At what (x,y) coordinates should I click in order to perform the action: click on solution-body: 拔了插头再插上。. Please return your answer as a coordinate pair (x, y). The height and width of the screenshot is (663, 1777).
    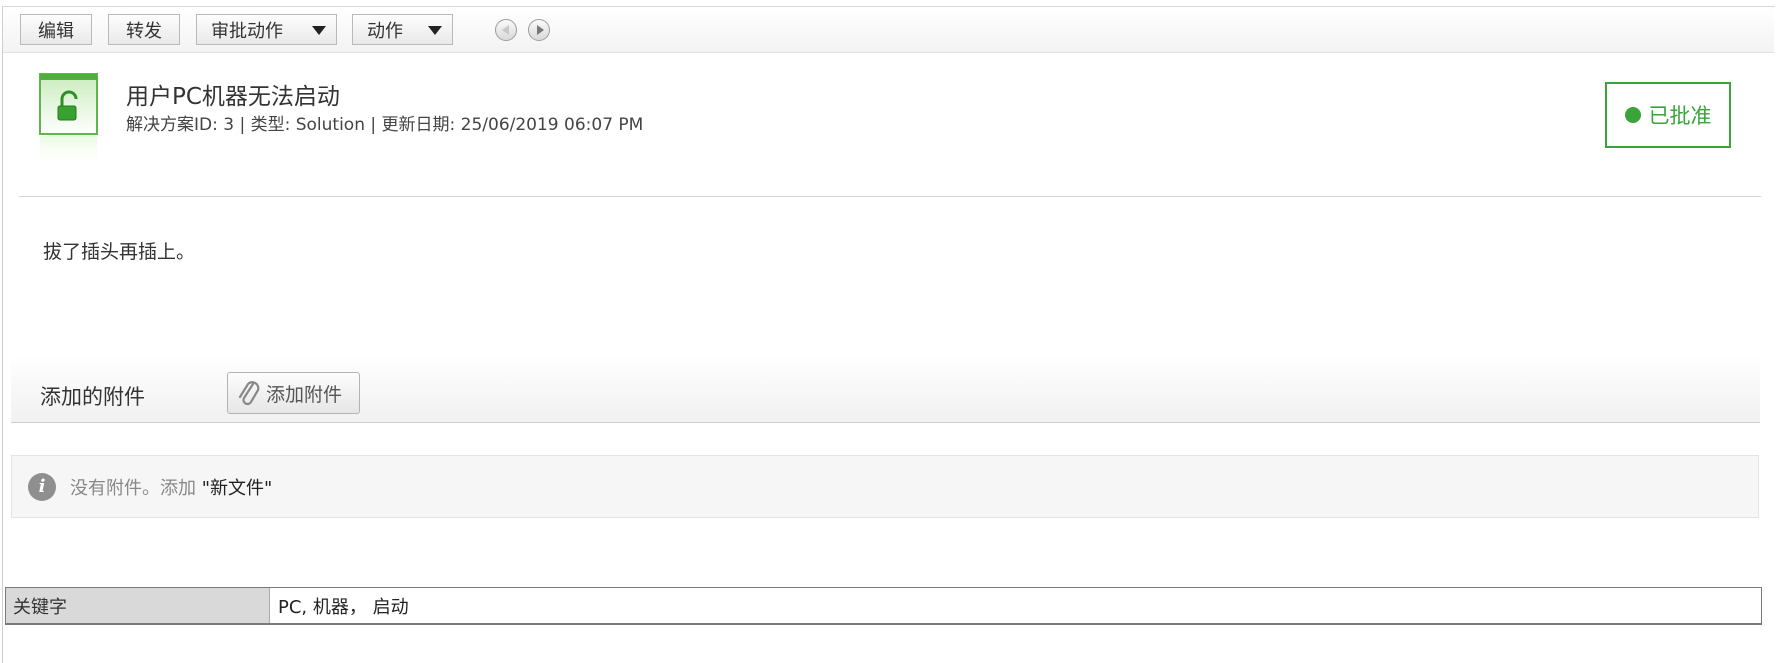
    Looking at the image, I should click on (119, 252).